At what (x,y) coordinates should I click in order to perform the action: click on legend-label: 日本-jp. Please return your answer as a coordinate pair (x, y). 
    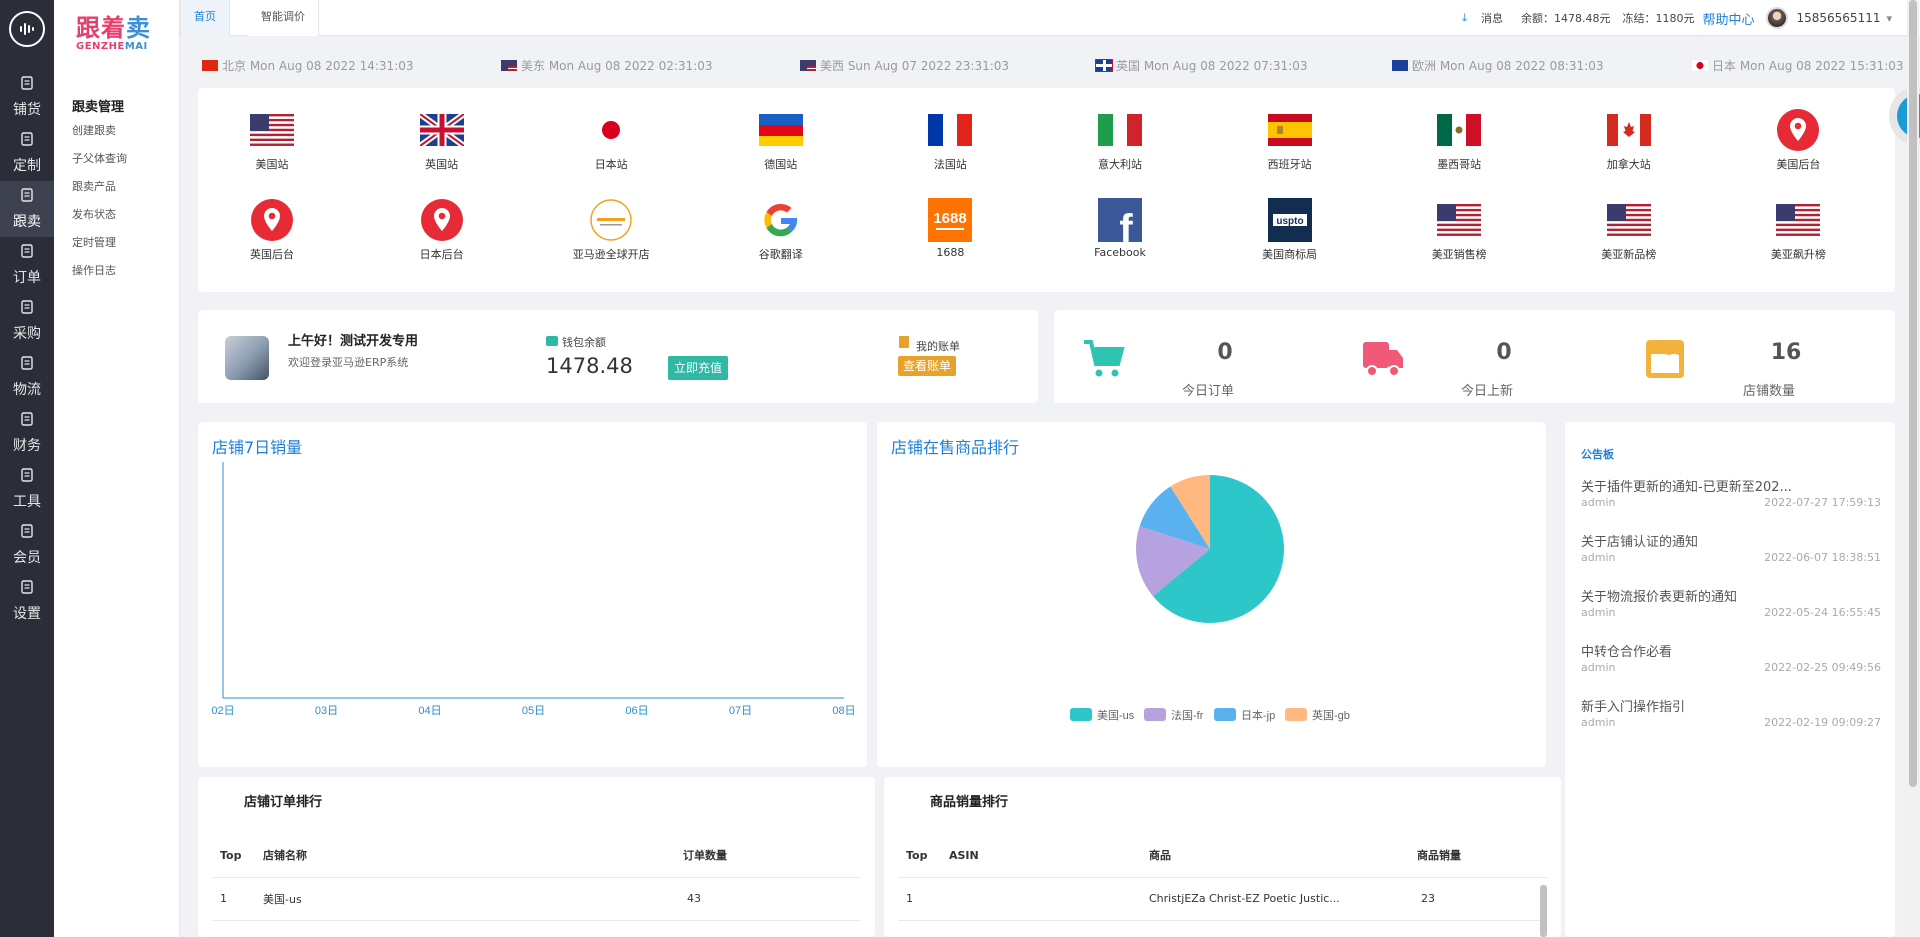
    Looking at the image, I should click on (1258, 715).